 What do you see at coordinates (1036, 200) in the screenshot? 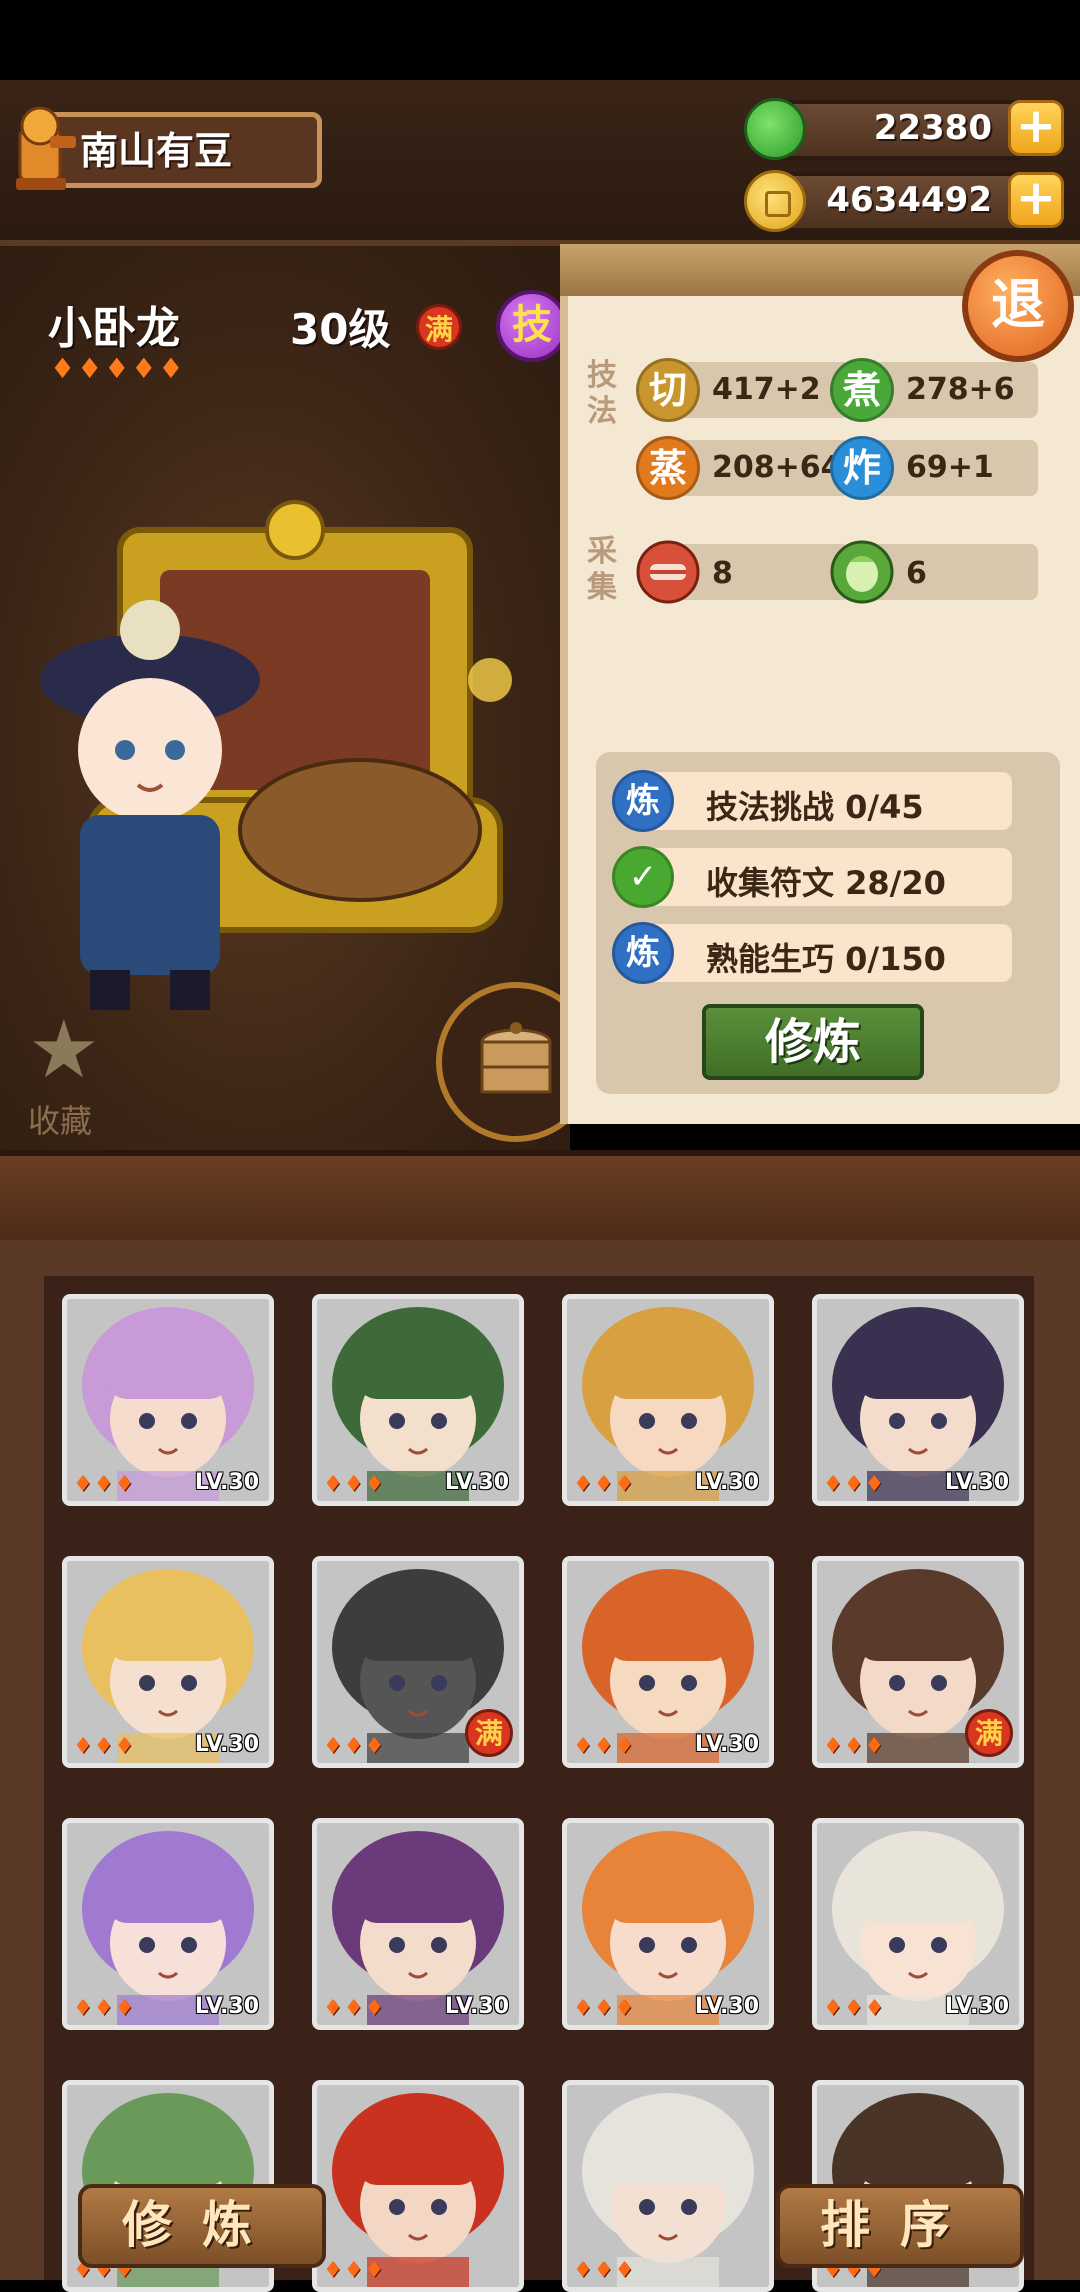
I see `add-coins-button: +` at bounding box center [1036, 200].